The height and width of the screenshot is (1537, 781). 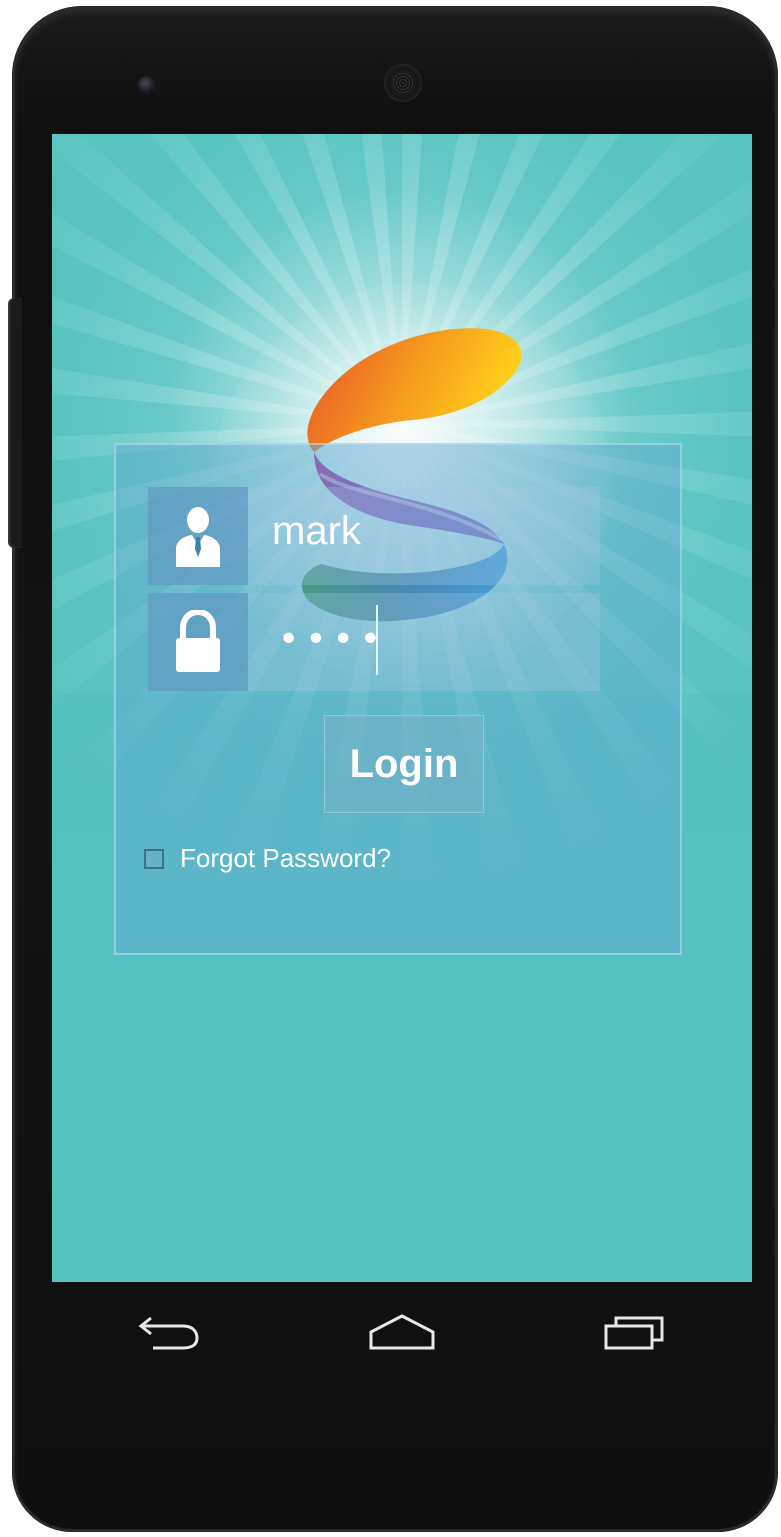 I want to click on user-icon, so click(x=198, y=537).